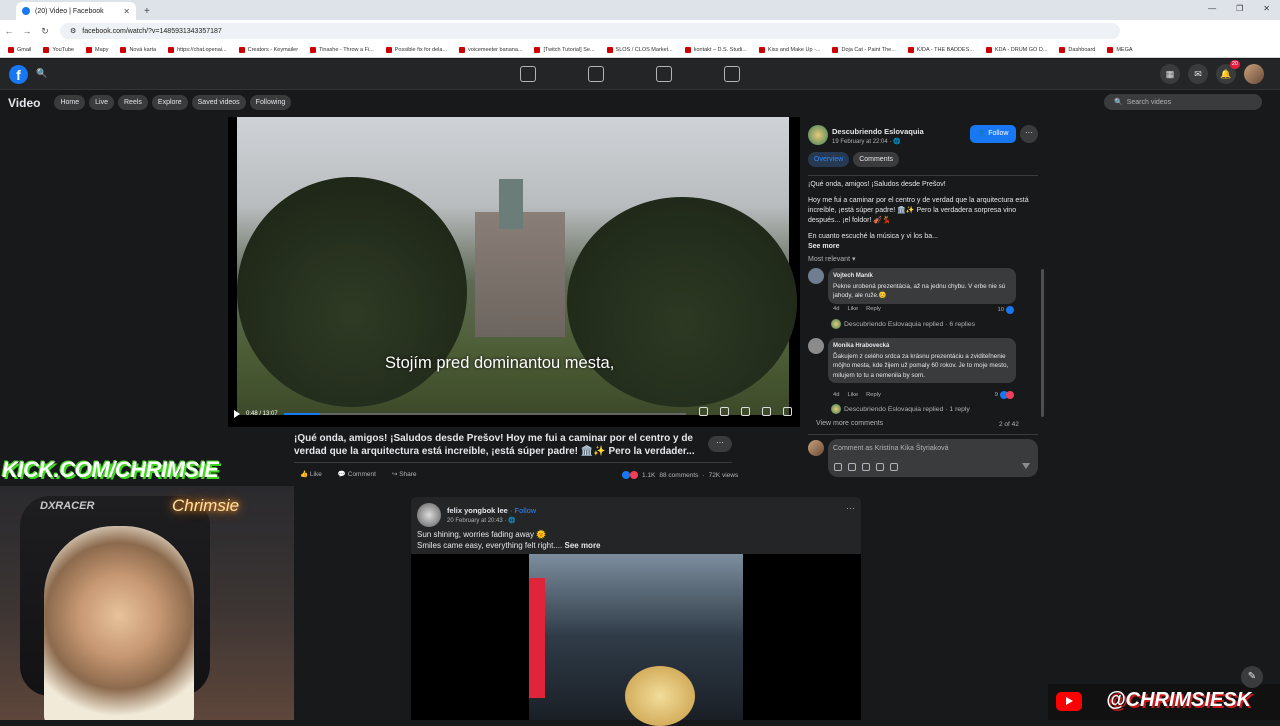 Image resolution: width=1280 pixels, height=726 pixels. What do you see at coordinates (138, 49) in the screenshot?
I see `bookmark-item: Nová karta` at bounding box center [138, 49].